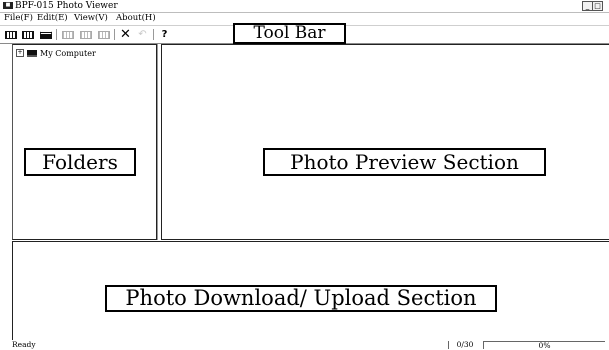  Describe the element at coordinates (67, 34) in the screenshot. I see `send-all-icon` at that location.